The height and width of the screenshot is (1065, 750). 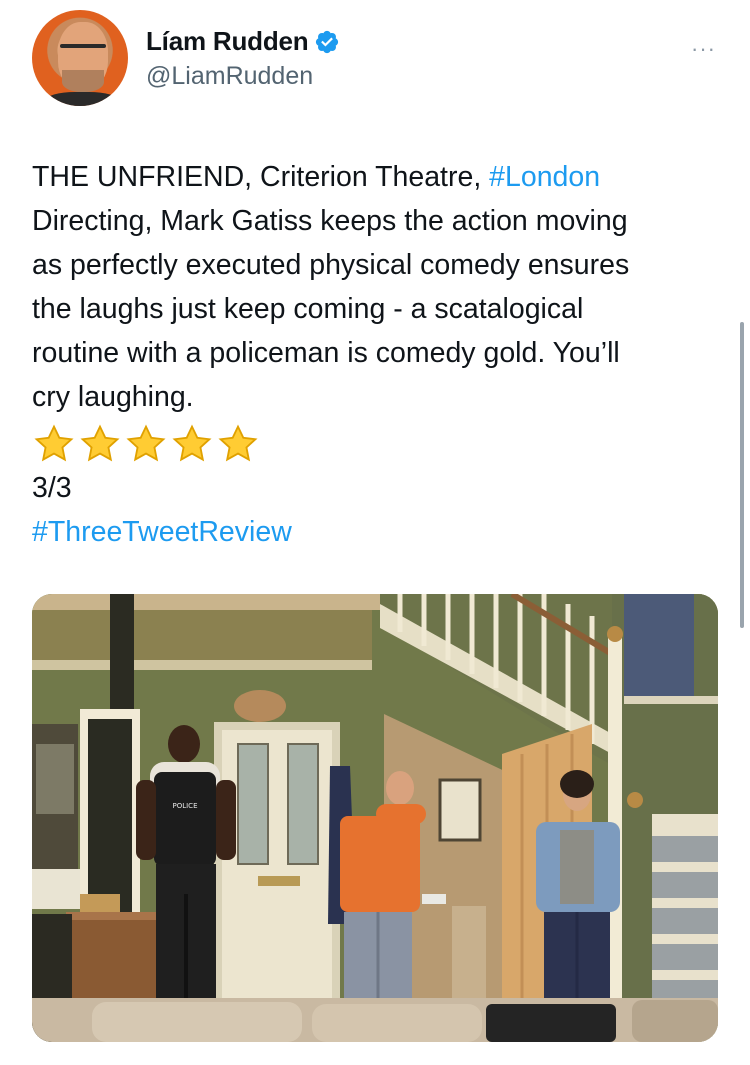 What do you see at coordinates (83, 46) in the screenshot?
I see `avatar-glasses` at bounding box center [83, 46].